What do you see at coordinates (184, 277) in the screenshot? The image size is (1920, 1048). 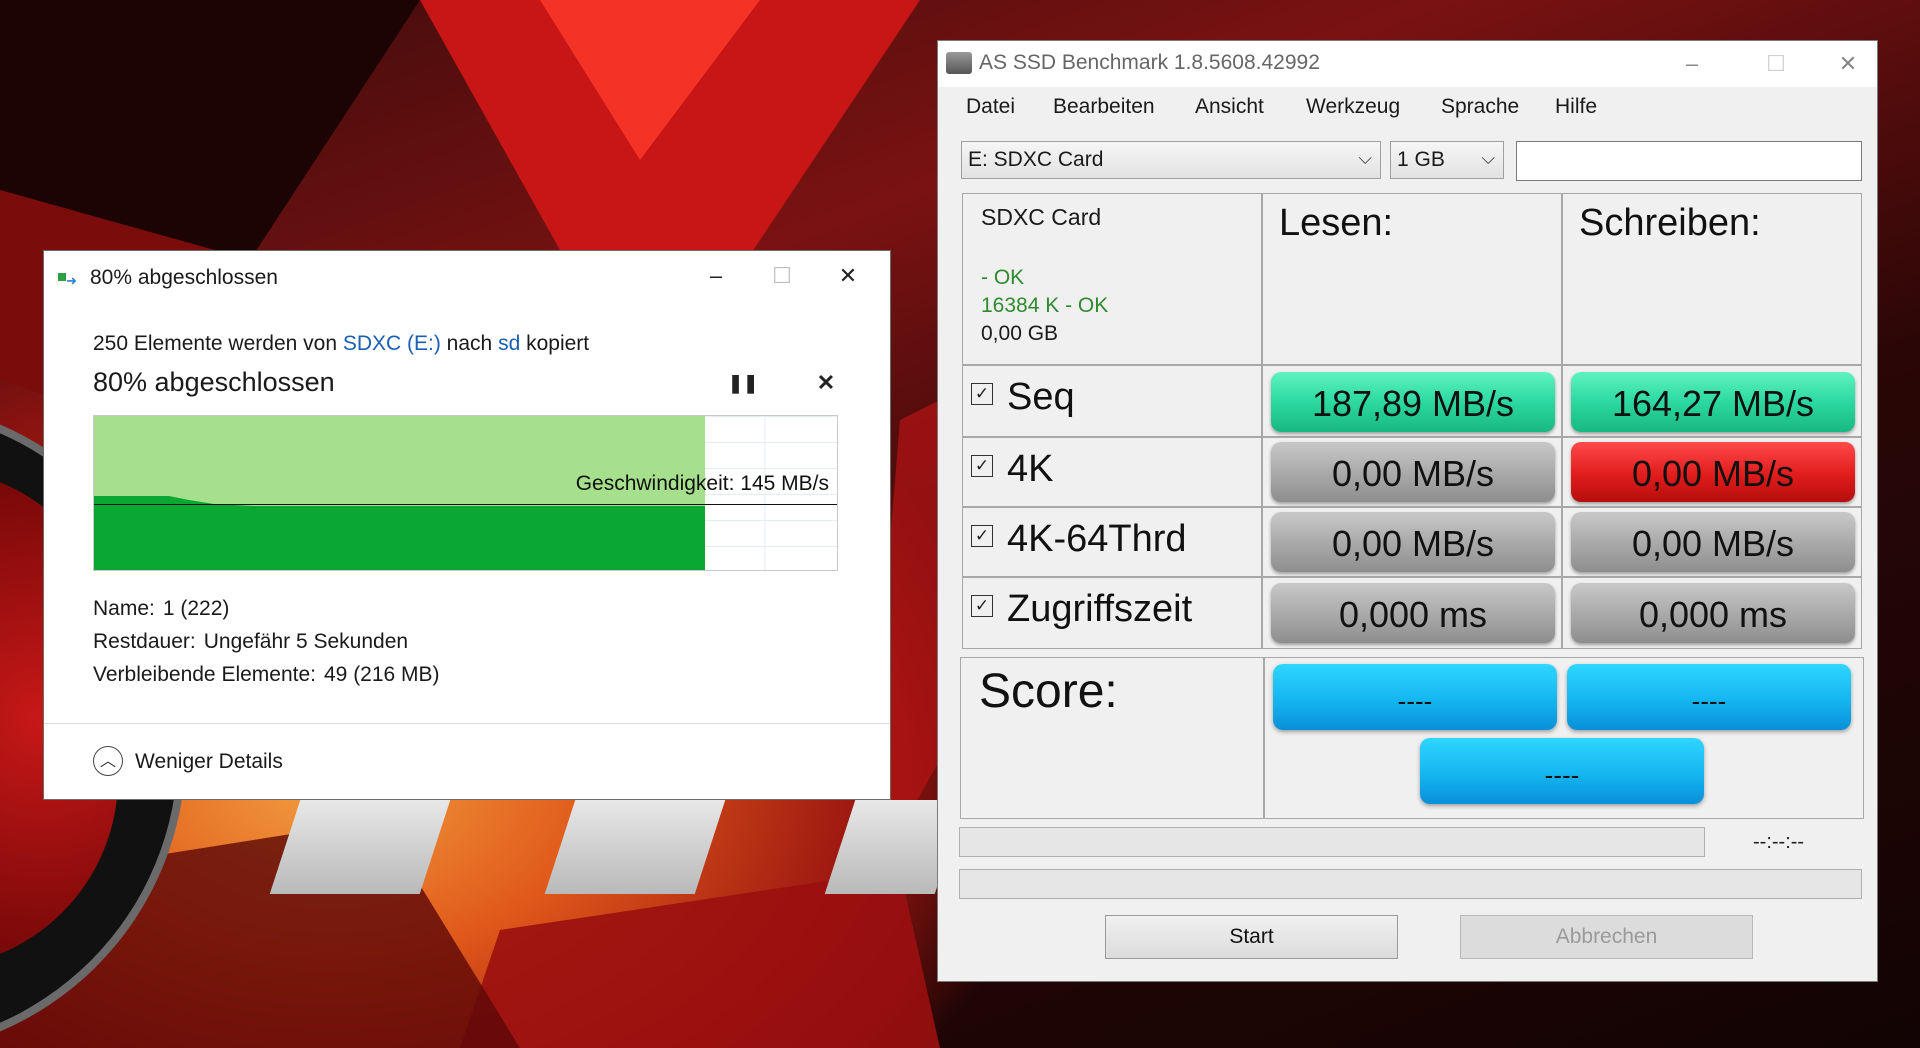 I see `window-title: 80% abgeschlossen` at bounding box center [184, 277].